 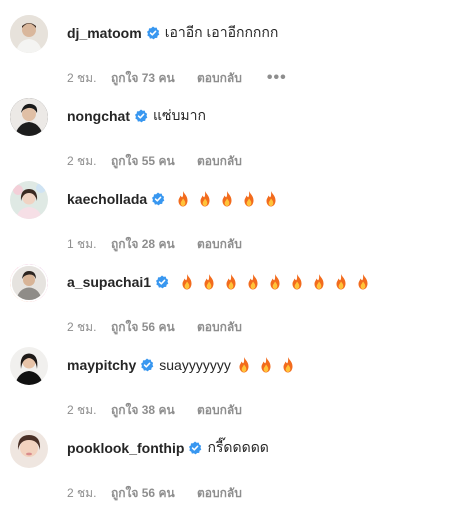 What do you see at coordinates (154, 410) in the screenshot?
I see `like-count: ถูกใจ 38 คน` at bounding box center [154, 410].